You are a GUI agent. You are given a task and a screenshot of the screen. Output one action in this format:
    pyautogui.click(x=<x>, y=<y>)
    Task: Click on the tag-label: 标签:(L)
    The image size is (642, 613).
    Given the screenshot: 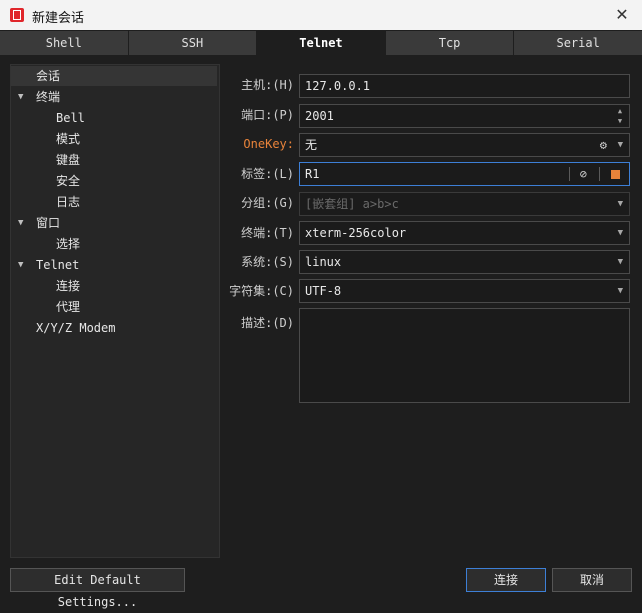 What is the action you would take?
    pyautogui.click(x=267, y=174)
    